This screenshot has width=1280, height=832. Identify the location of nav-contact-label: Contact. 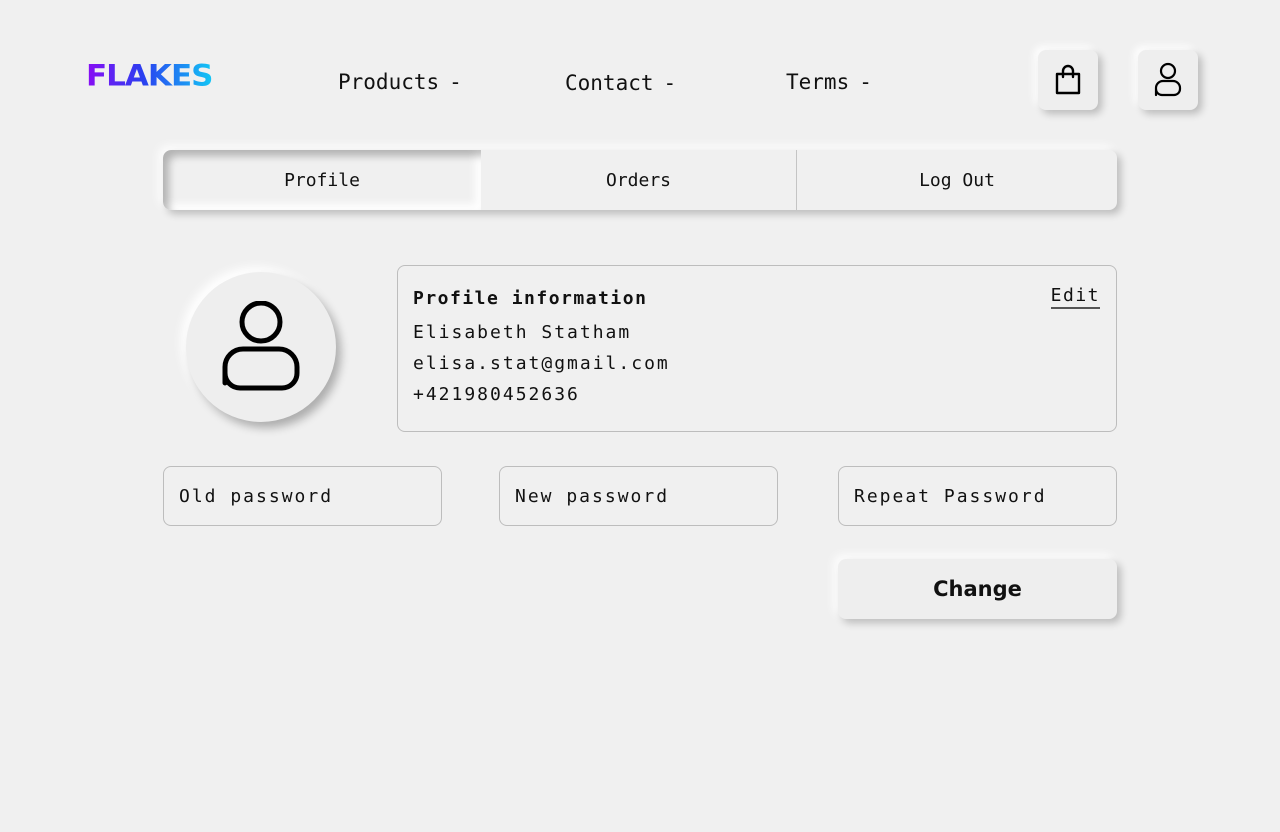
(609, 83).